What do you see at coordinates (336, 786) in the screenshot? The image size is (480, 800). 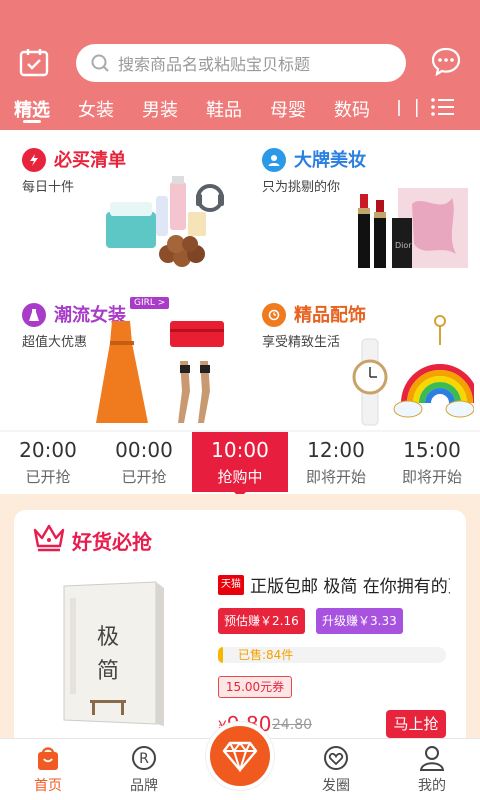 I see `nav-label: 发圈` at bounding box center [336, 786].